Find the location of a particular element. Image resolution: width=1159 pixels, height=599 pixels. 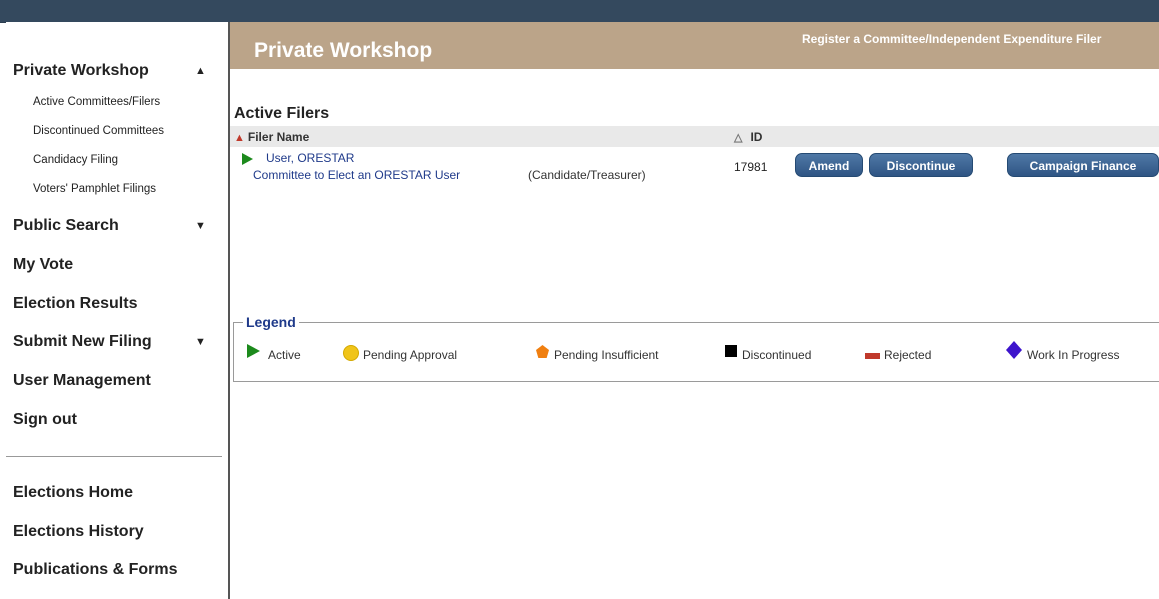

active-icon is located at coordinates (253, 351).